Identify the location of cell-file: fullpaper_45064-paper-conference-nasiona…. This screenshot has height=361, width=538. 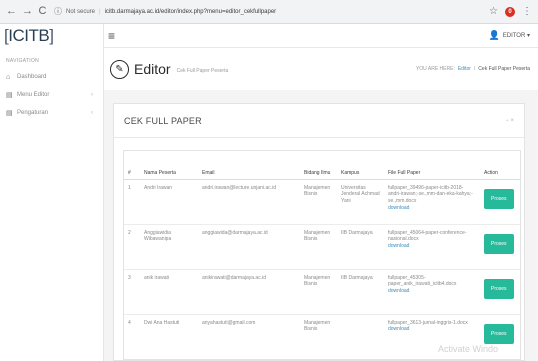
(432, 246).